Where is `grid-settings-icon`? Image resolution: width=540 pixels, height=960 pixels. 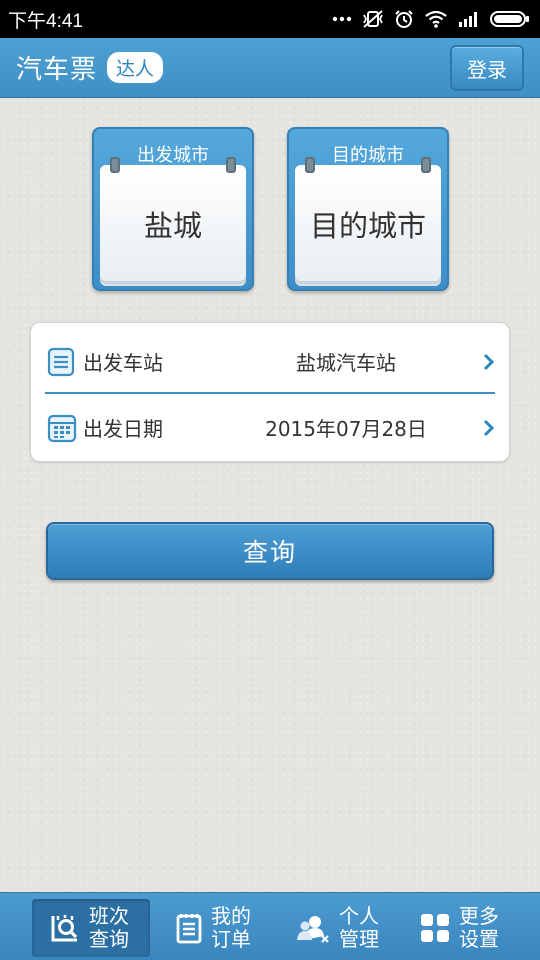 grid-settings-icon is located at coordinates (435, 928).